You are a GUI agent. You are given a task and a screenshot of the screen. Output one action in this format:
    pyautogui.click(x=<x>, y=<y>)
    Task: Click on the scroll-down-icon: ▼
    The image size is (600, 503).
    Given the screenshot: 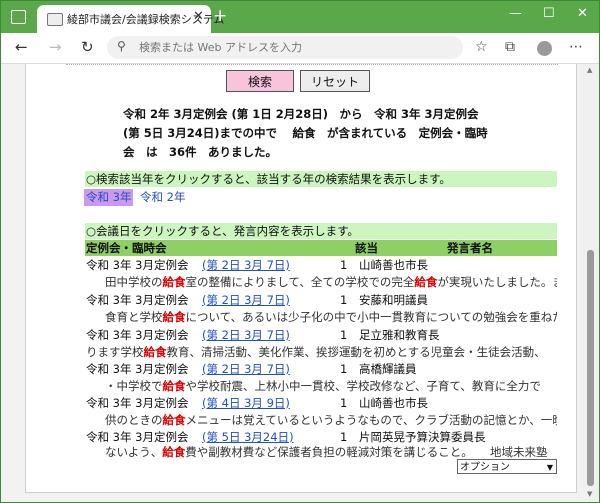 What is the action you would take?
    pyautogui.click(x=589, y=494)
    